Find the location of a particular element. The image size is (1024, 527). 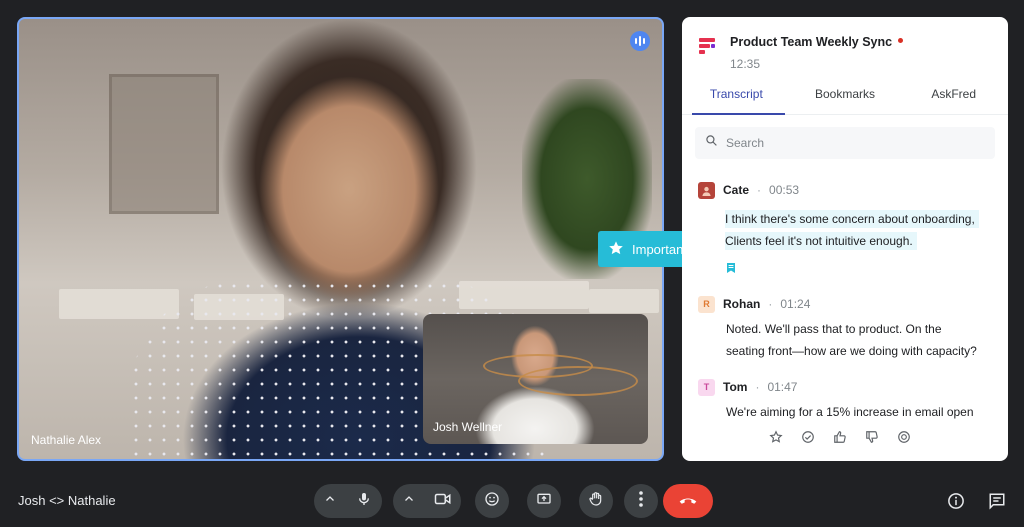

camera-control is located at coordinates (427, 501).